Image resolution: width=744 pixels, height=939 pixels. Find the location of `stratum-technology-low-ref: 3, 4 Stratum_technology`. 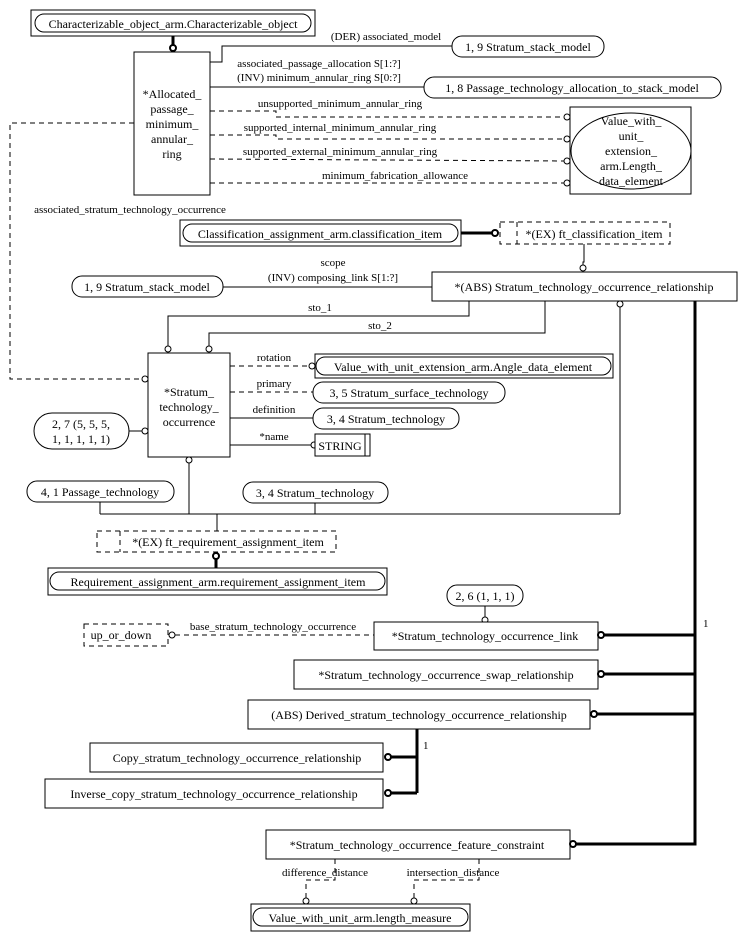

stratum-technology-low-ref: 3, 4 Stratum_technology is located at coordinates (315, 492).